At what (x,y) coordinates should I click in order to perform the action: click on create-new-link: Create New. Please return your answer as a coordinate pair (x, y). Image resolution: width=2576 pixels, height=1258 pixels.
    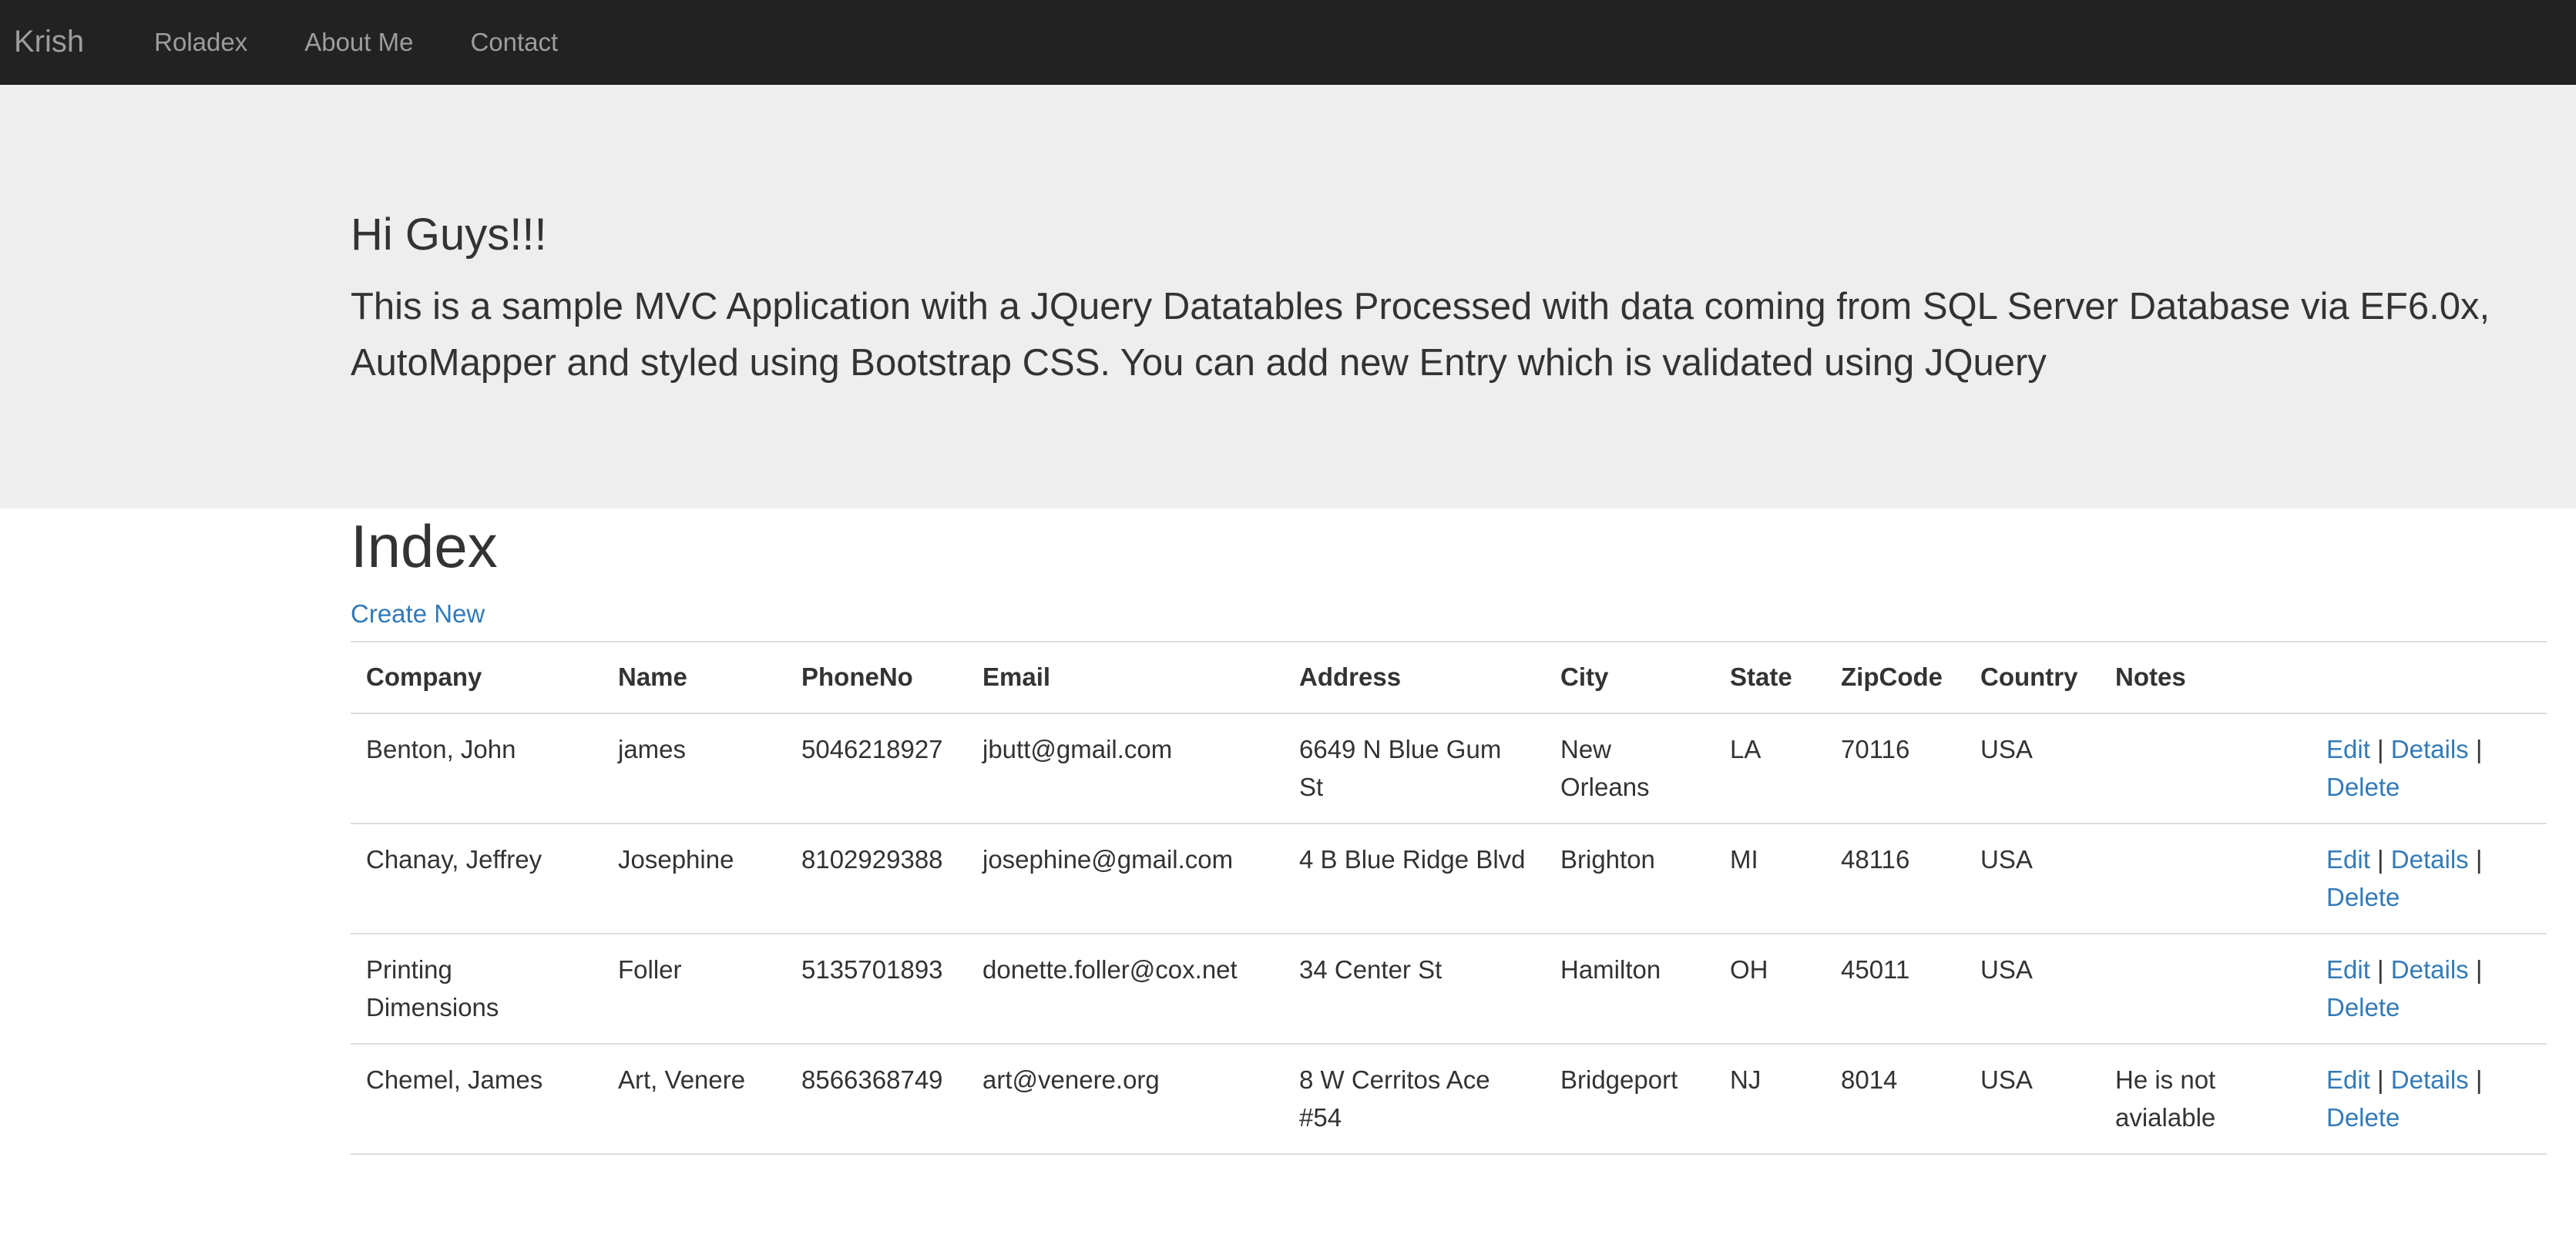
    Looking at the image, I should click on (418, 614).